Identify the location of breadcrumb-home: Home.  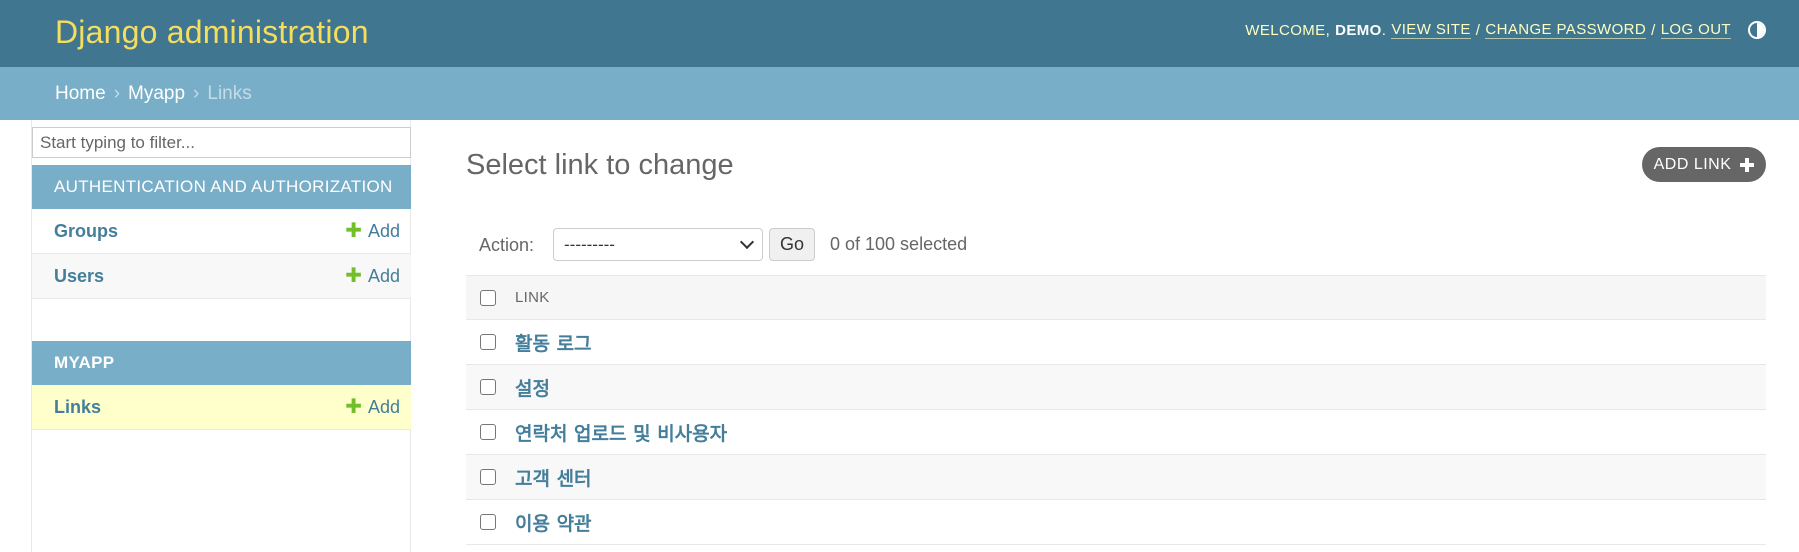
(80, 94).